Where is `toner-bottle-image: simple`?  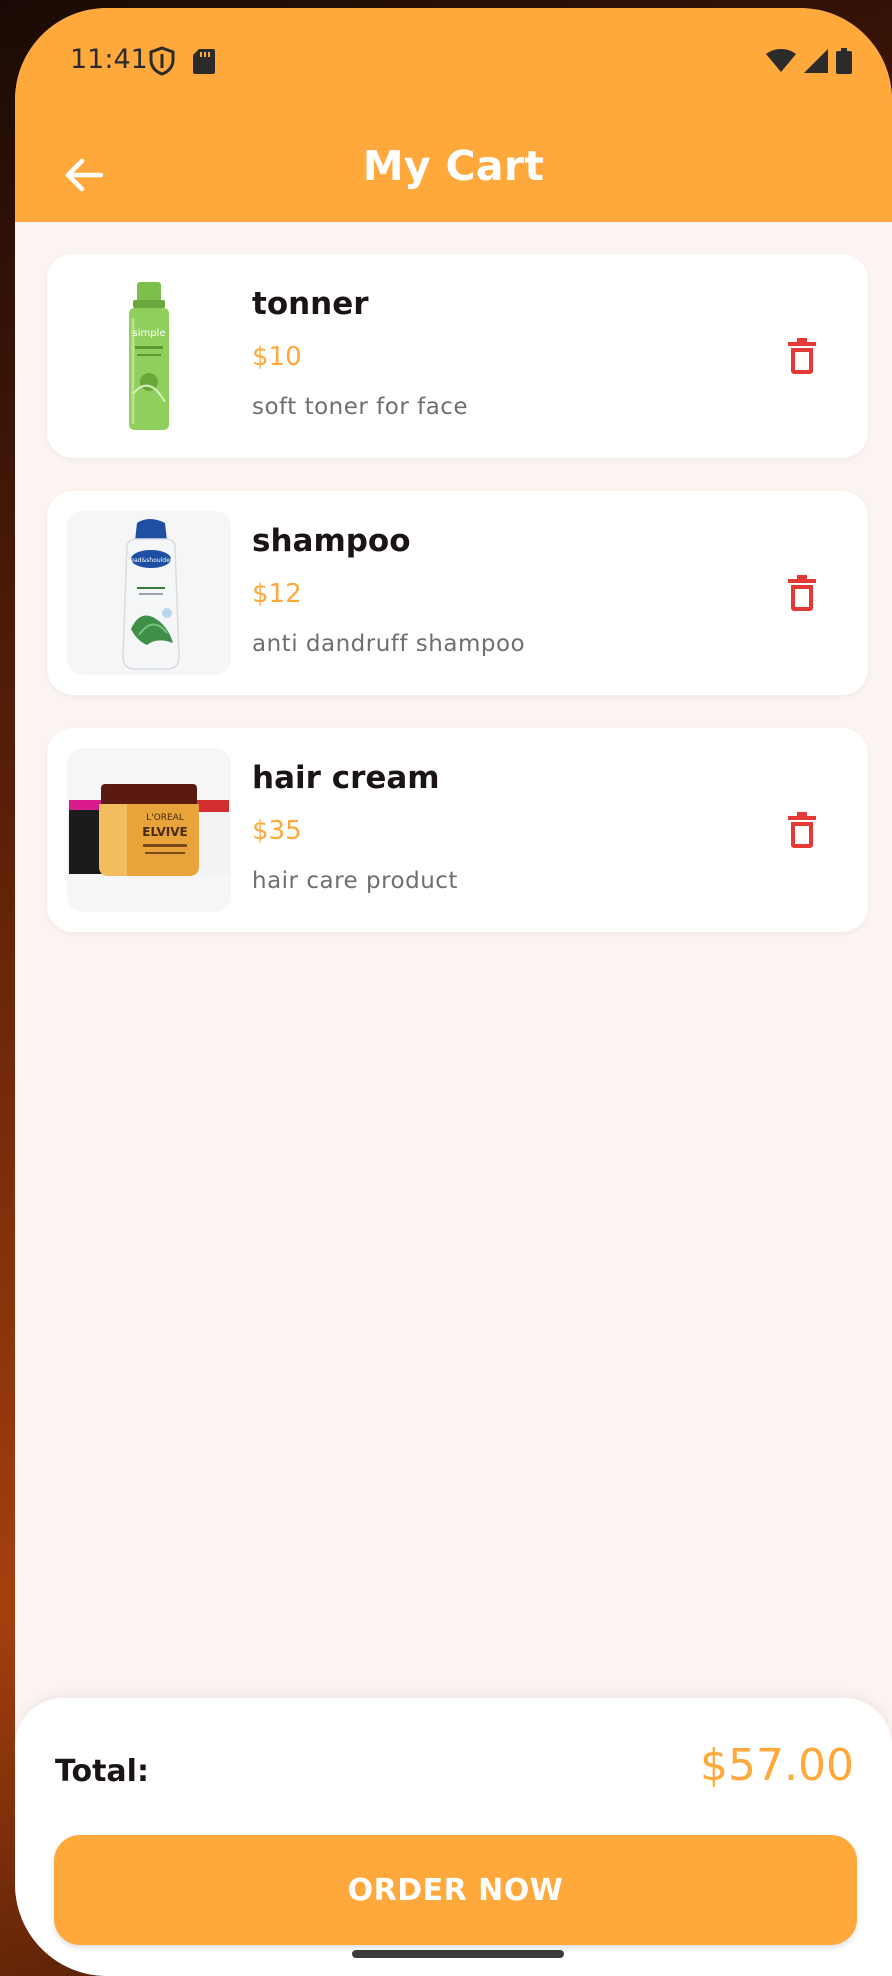
toner-bottle-image: simple is located at coordinates (149, 356).